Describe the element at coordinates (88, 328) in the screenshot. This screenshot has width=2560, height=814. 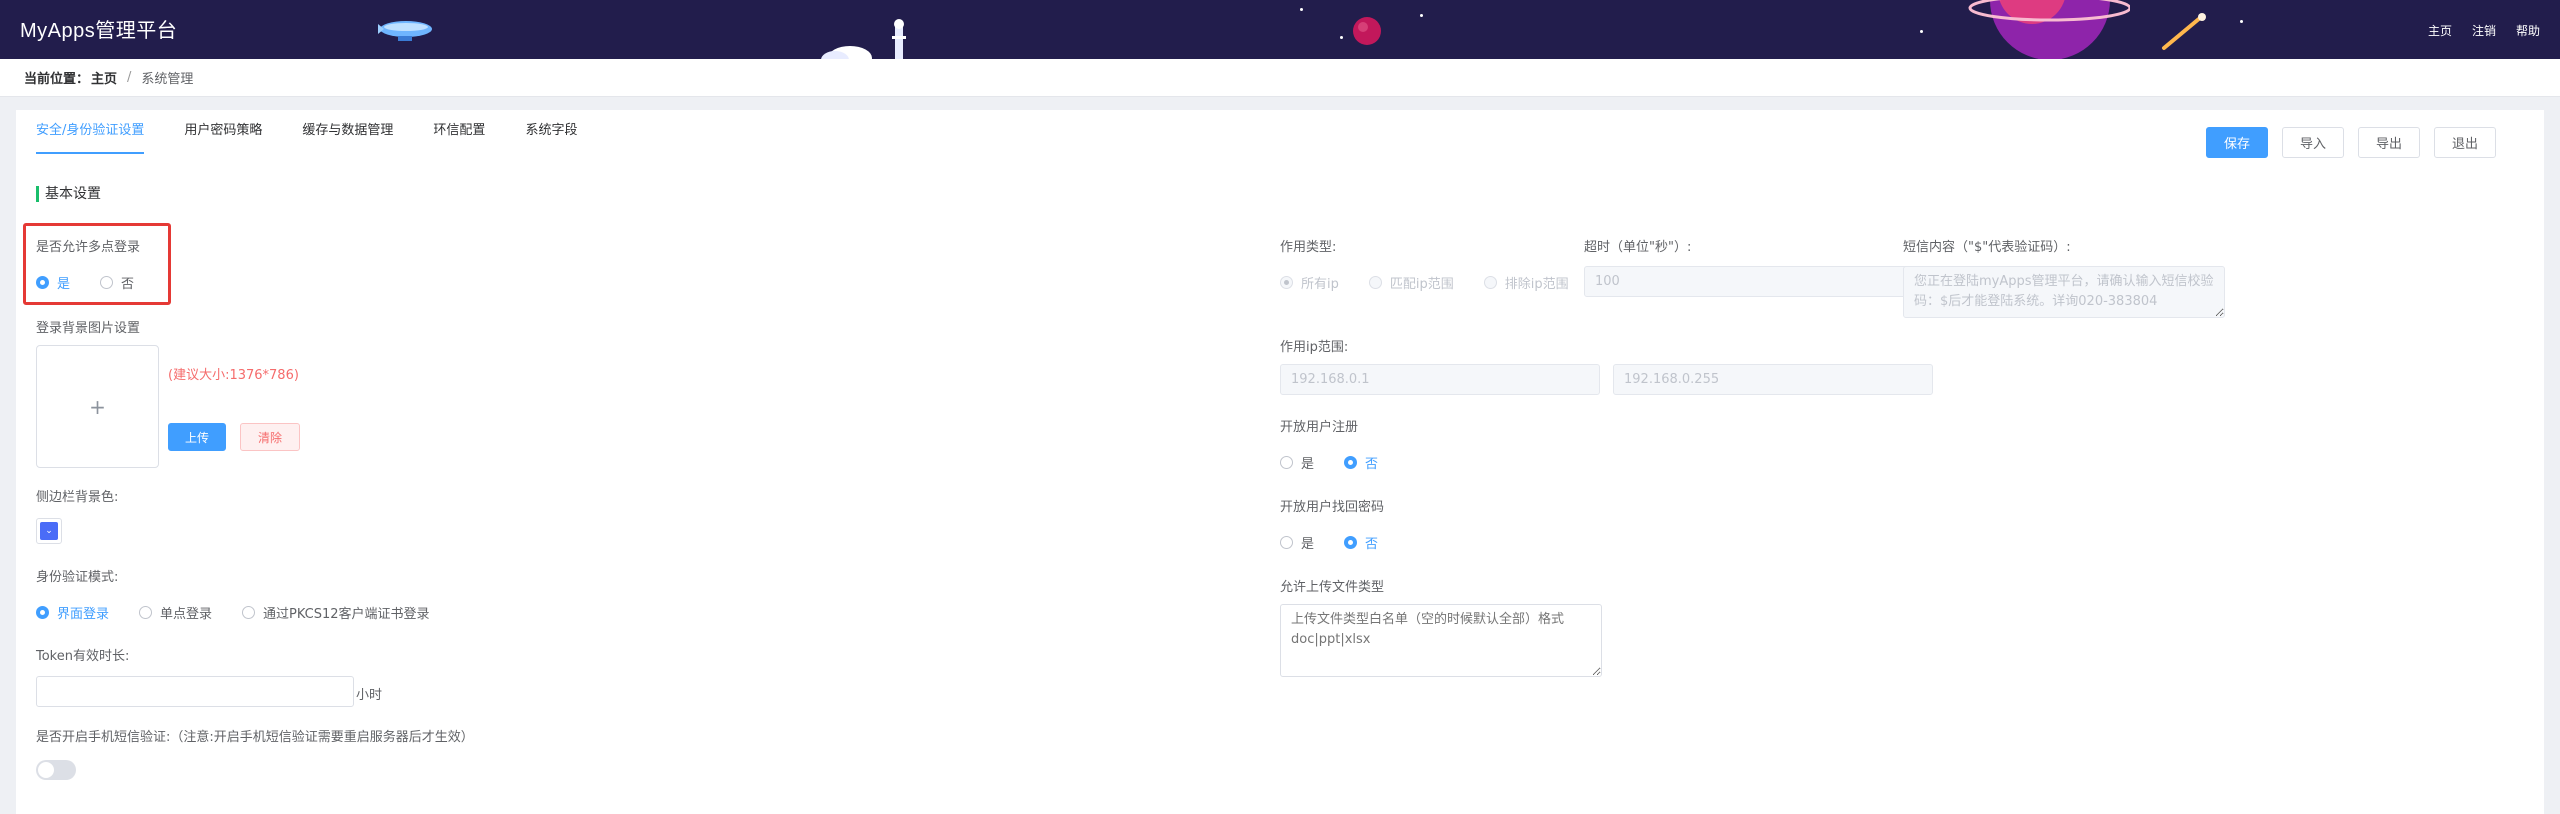
I see `login-bg-label: 登录背景图片设置` at that location.